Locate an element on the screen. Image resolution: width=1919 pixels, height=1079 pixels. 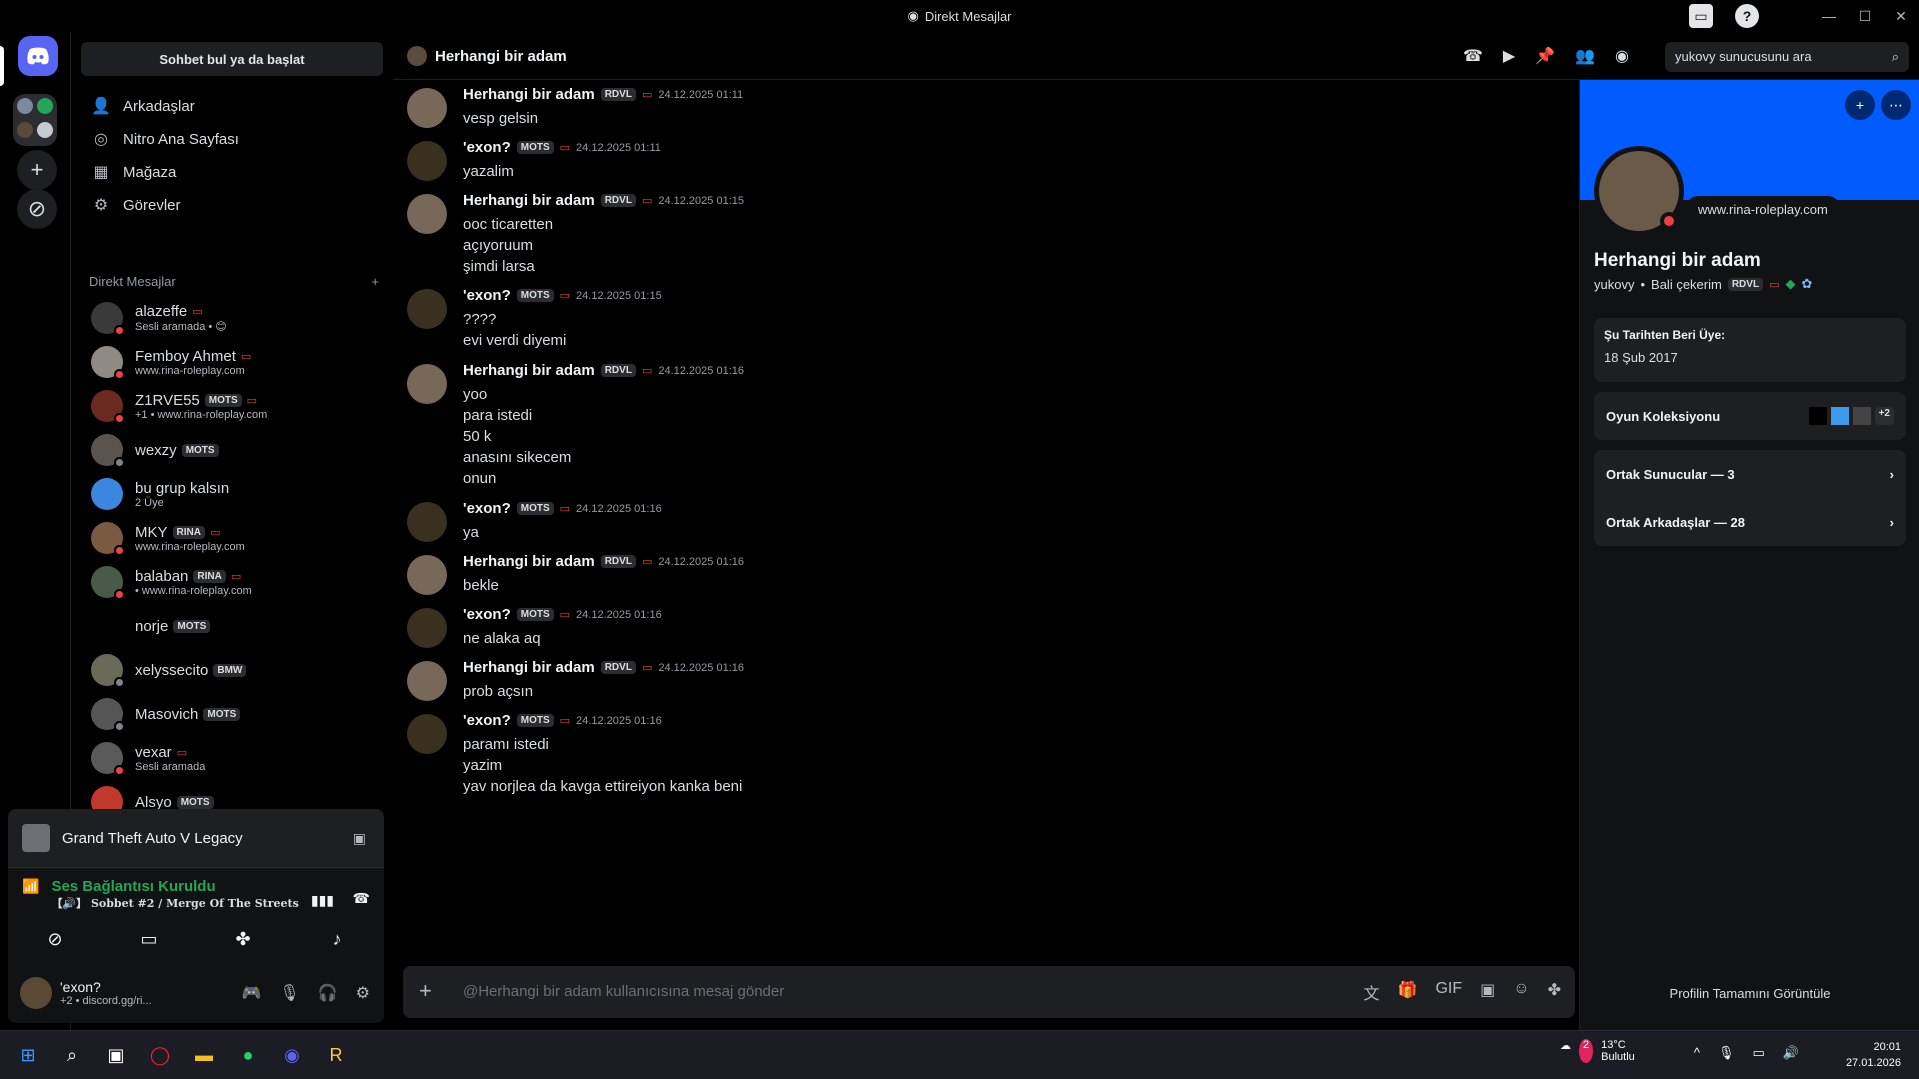
volume-icon: 🔊 is located at coordinates (1791, 1053).